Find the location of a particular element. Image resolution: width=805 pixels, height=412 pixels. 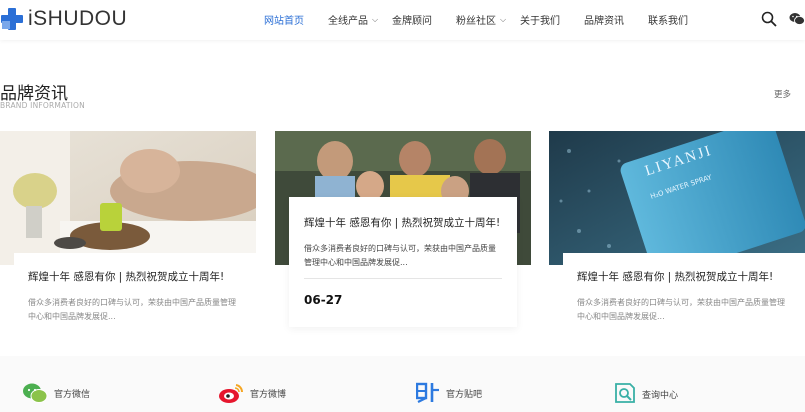

logo-cross-icon is located at coordinates (12, 19).